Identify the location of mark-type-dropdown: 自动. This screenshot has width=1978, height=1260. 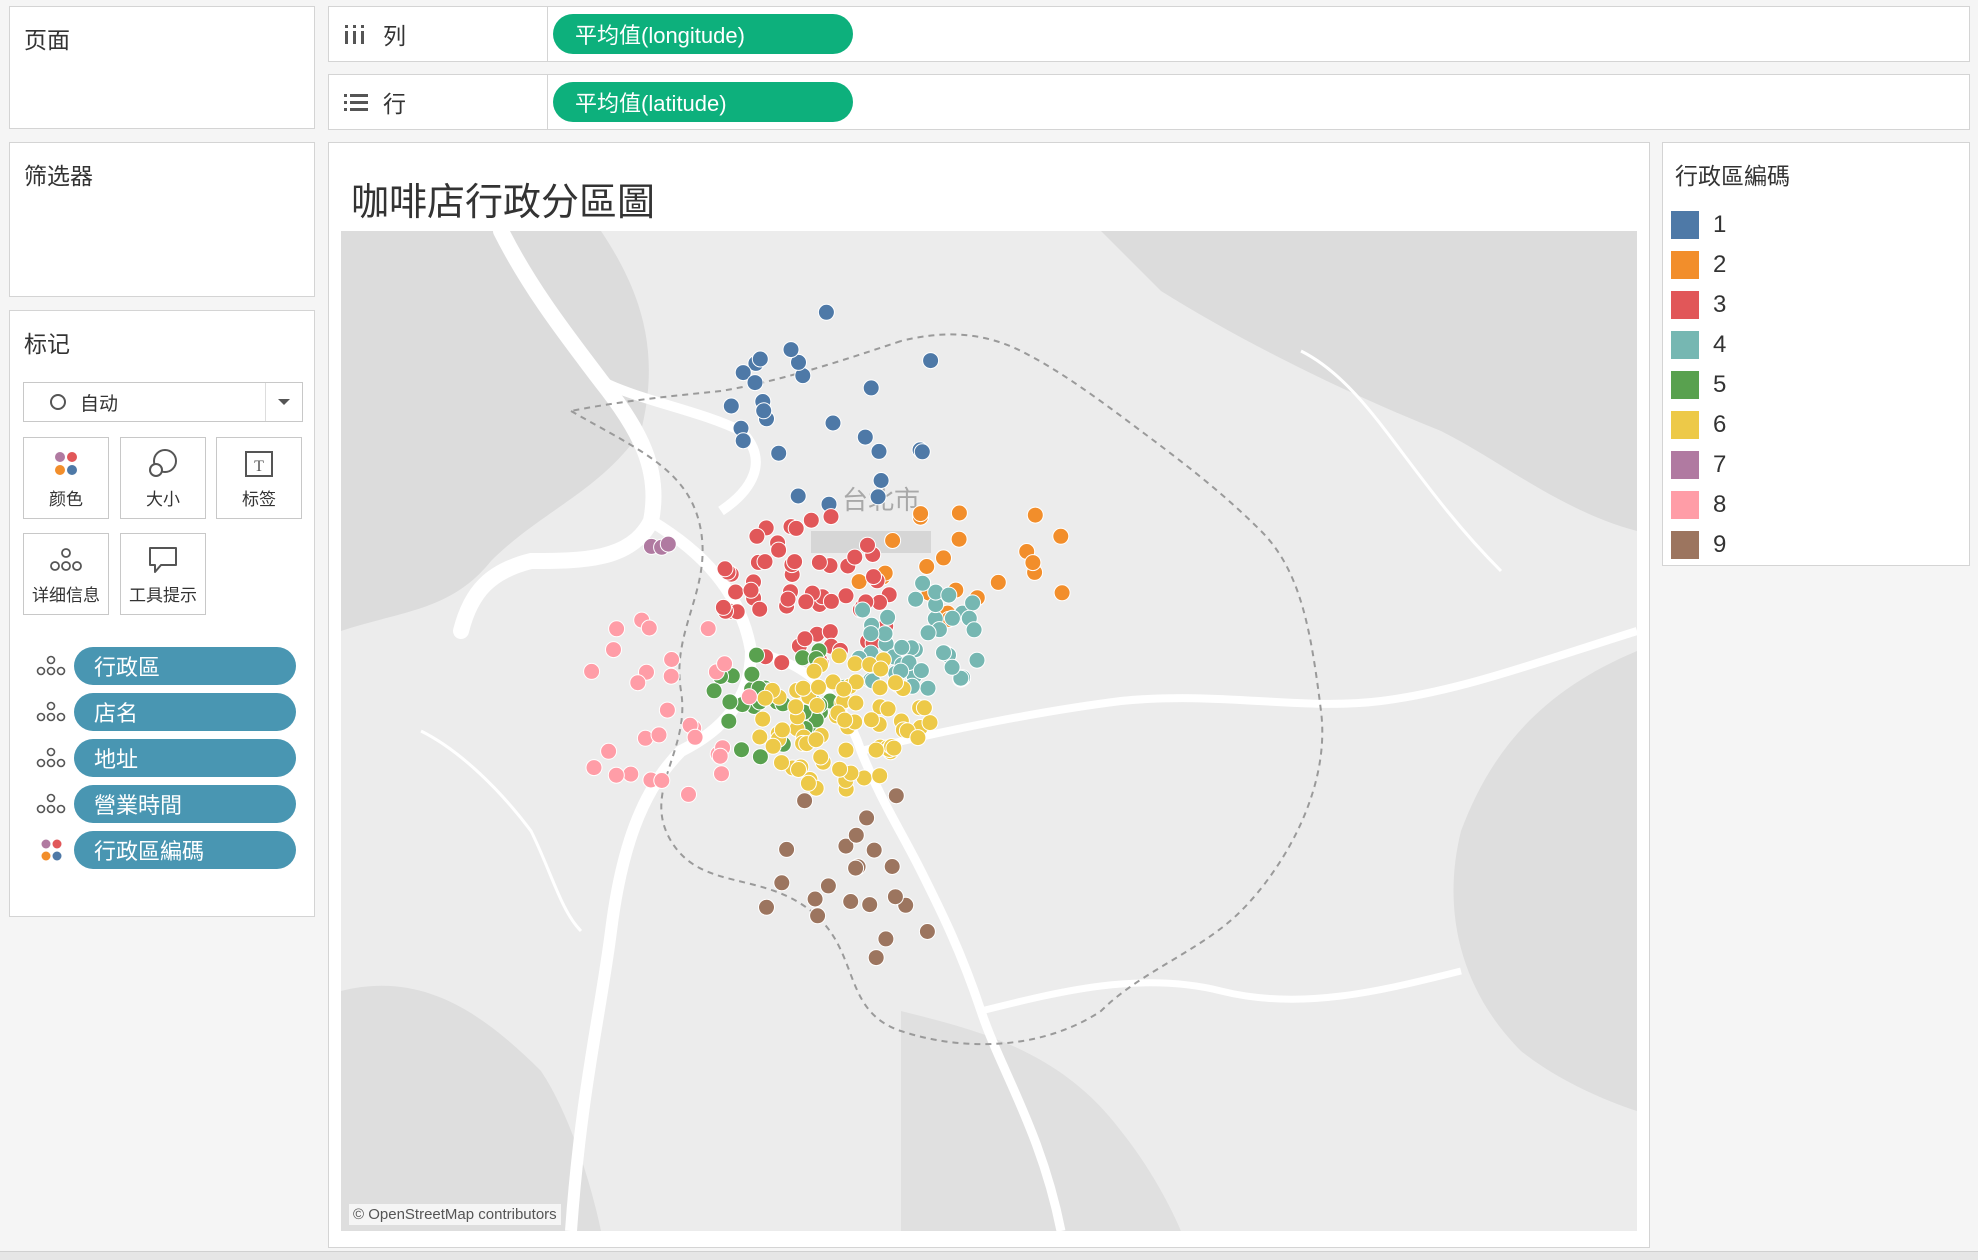
(163, 402).